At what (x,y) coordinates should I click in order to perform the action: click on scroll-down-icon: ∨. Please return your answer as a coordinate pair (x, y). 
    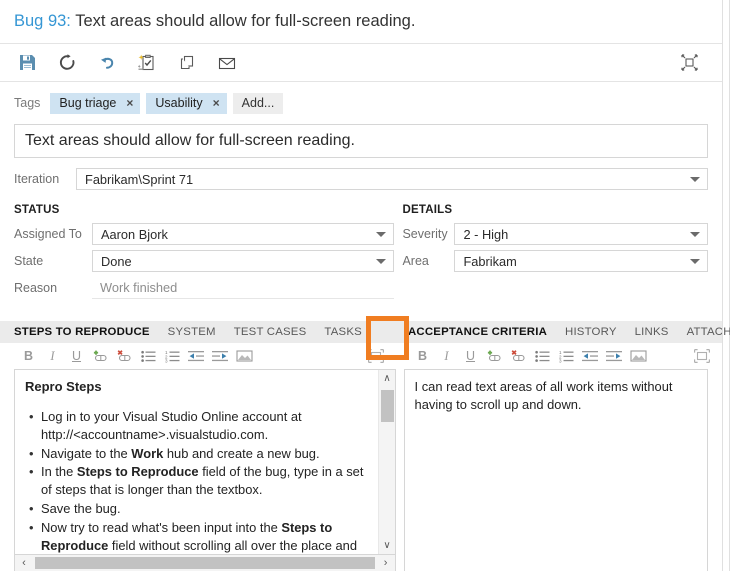
    Looking at the image, I should click on (387, 545).